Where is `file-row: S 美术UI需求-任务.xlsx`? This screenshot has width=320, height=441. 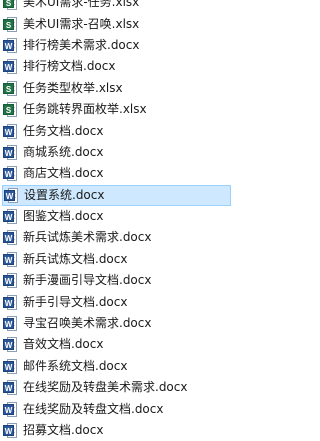
file-row: S 美术UI需求-任务.xlsx is located at coordinates (130, 6).